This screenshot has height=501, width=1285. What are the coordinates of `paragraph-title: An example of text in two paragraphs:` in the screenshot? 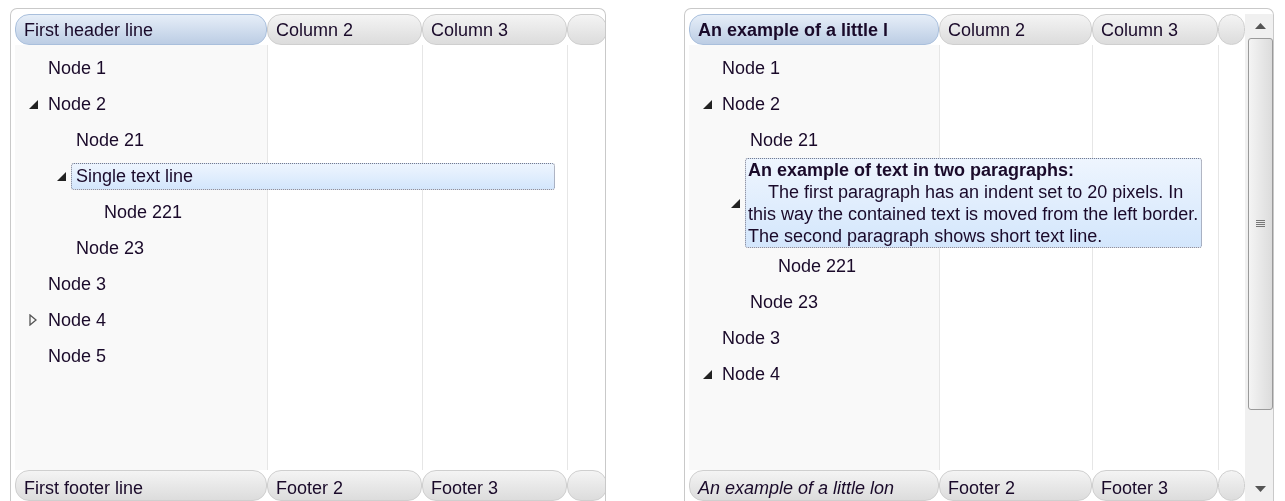 It's located at (912, 170).